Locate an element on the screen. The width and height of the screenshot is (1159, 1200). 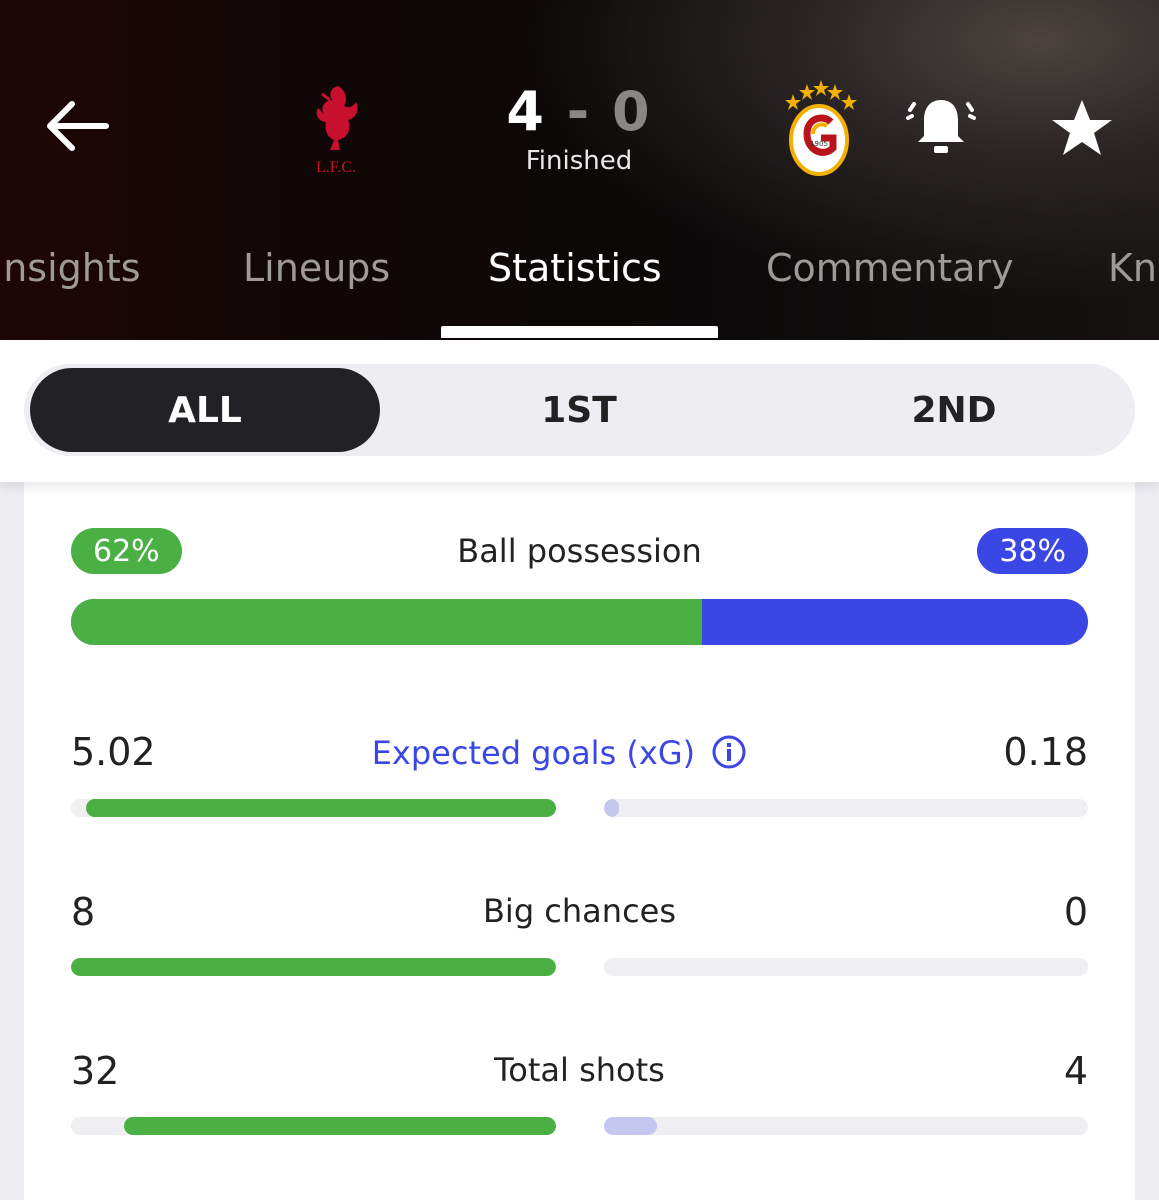
away-value: 0.18 is located at coordinates (1045, 752).